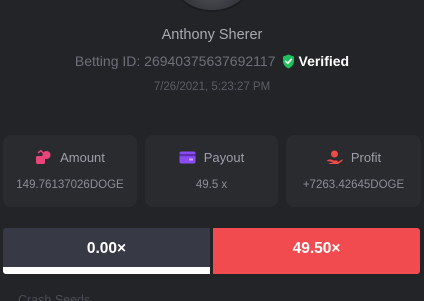 The image size is (424, 301). What do you see at coordinates (106, 248) in the screenshot?
I see `crash-point-value: 0.00×` at bounding box center [106, 248].